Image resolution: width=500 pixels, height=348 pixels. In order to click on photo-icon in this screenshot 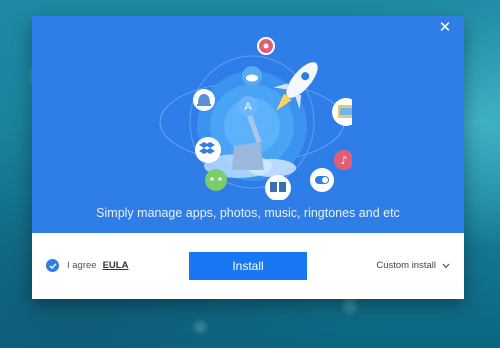, I will do `click(342, 112)`.